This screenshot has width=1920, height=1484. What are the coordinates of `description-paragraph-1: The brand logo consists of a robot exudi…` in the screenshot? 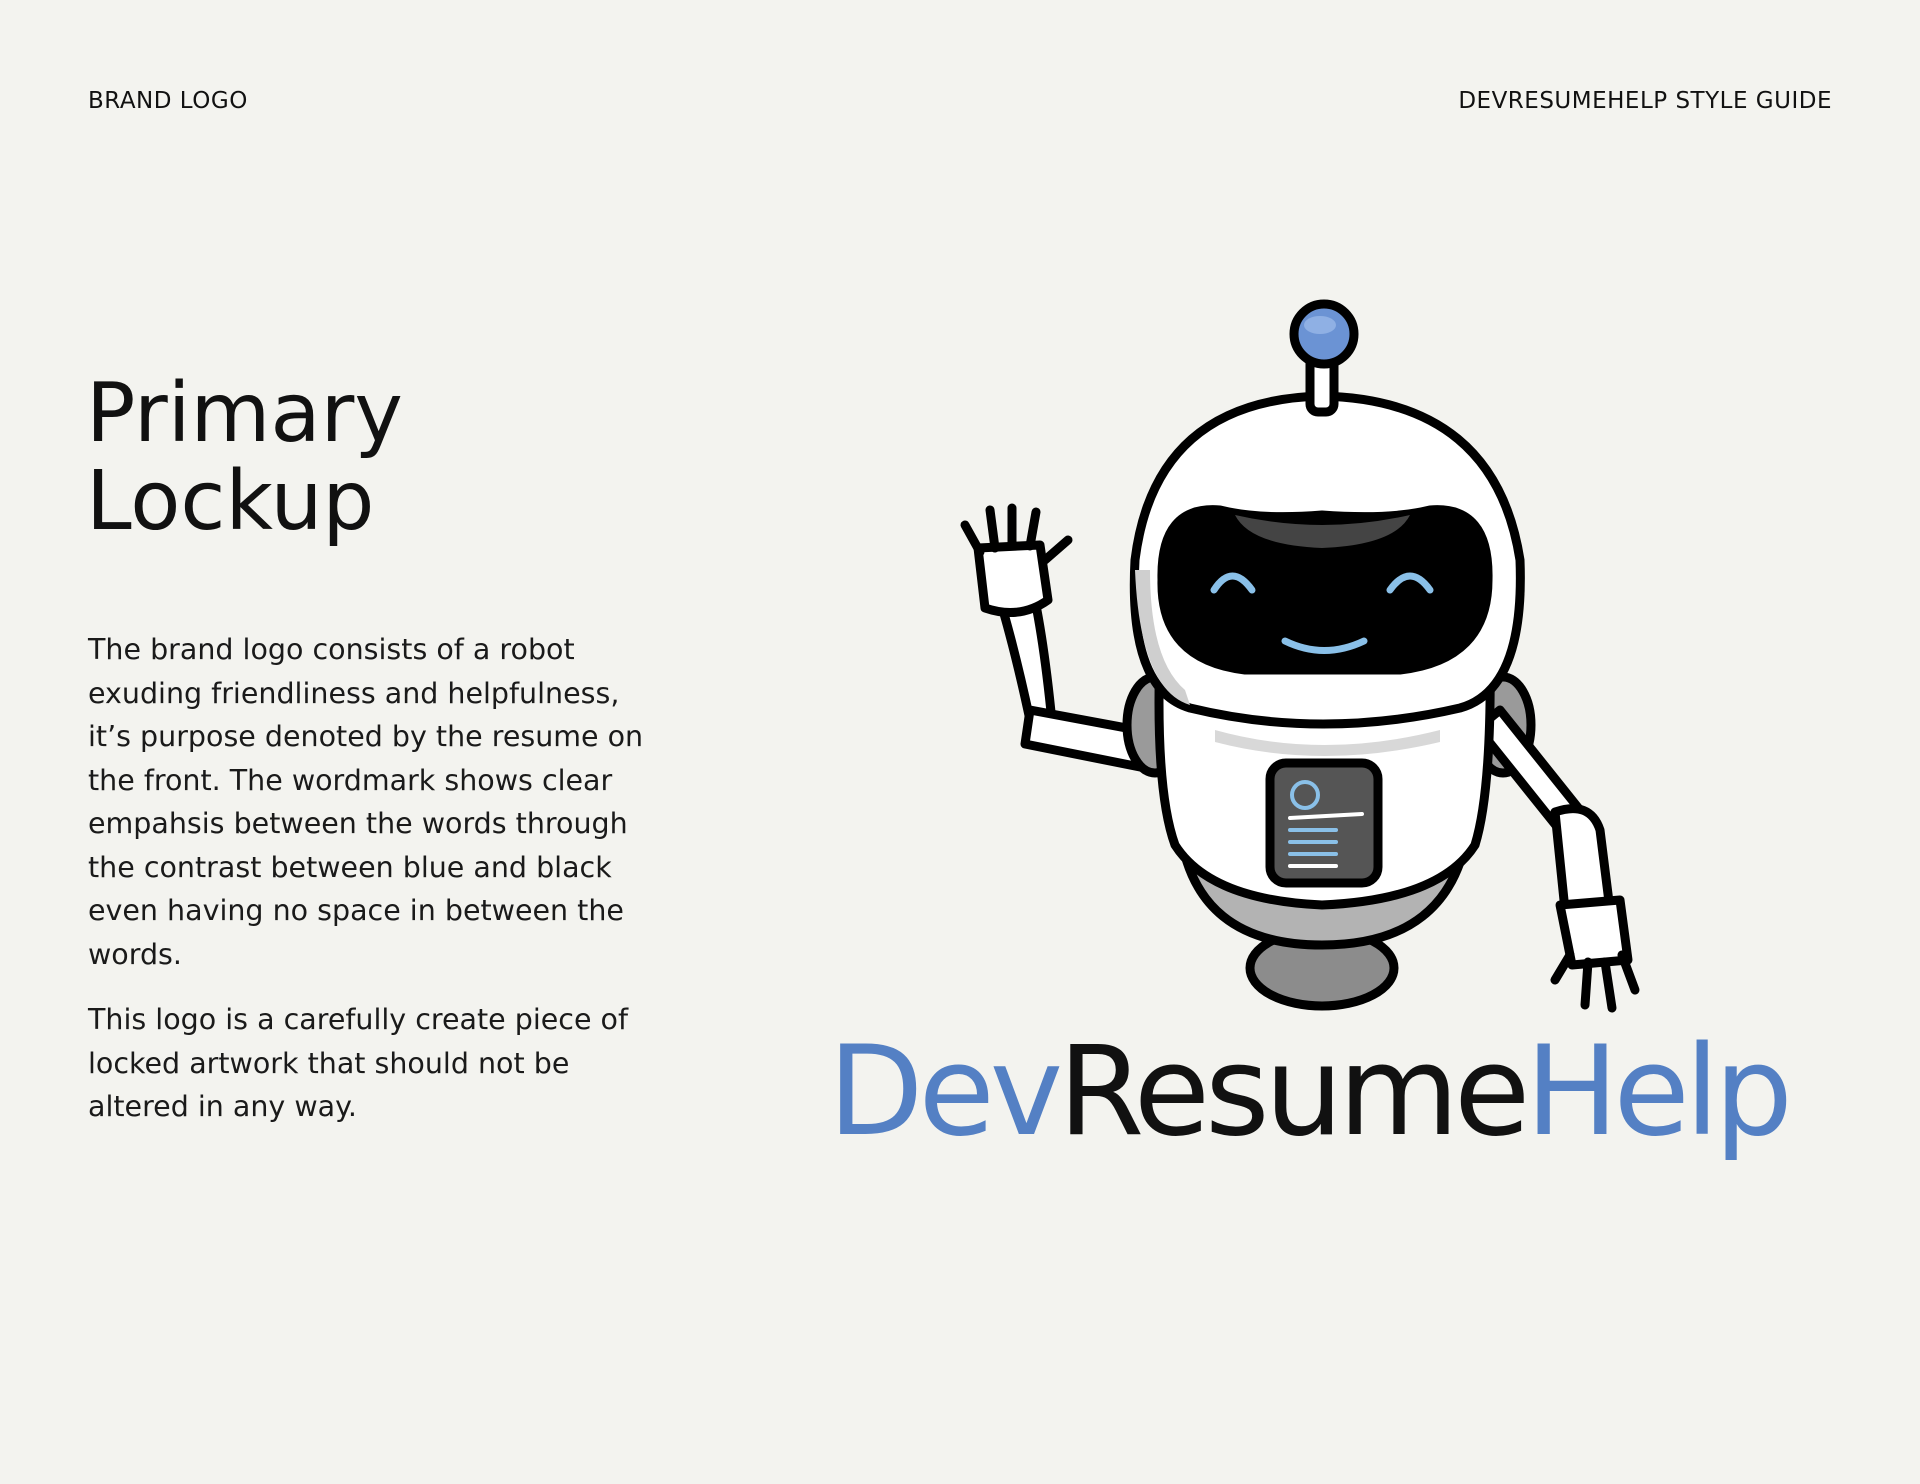 It's located at (366, 802).